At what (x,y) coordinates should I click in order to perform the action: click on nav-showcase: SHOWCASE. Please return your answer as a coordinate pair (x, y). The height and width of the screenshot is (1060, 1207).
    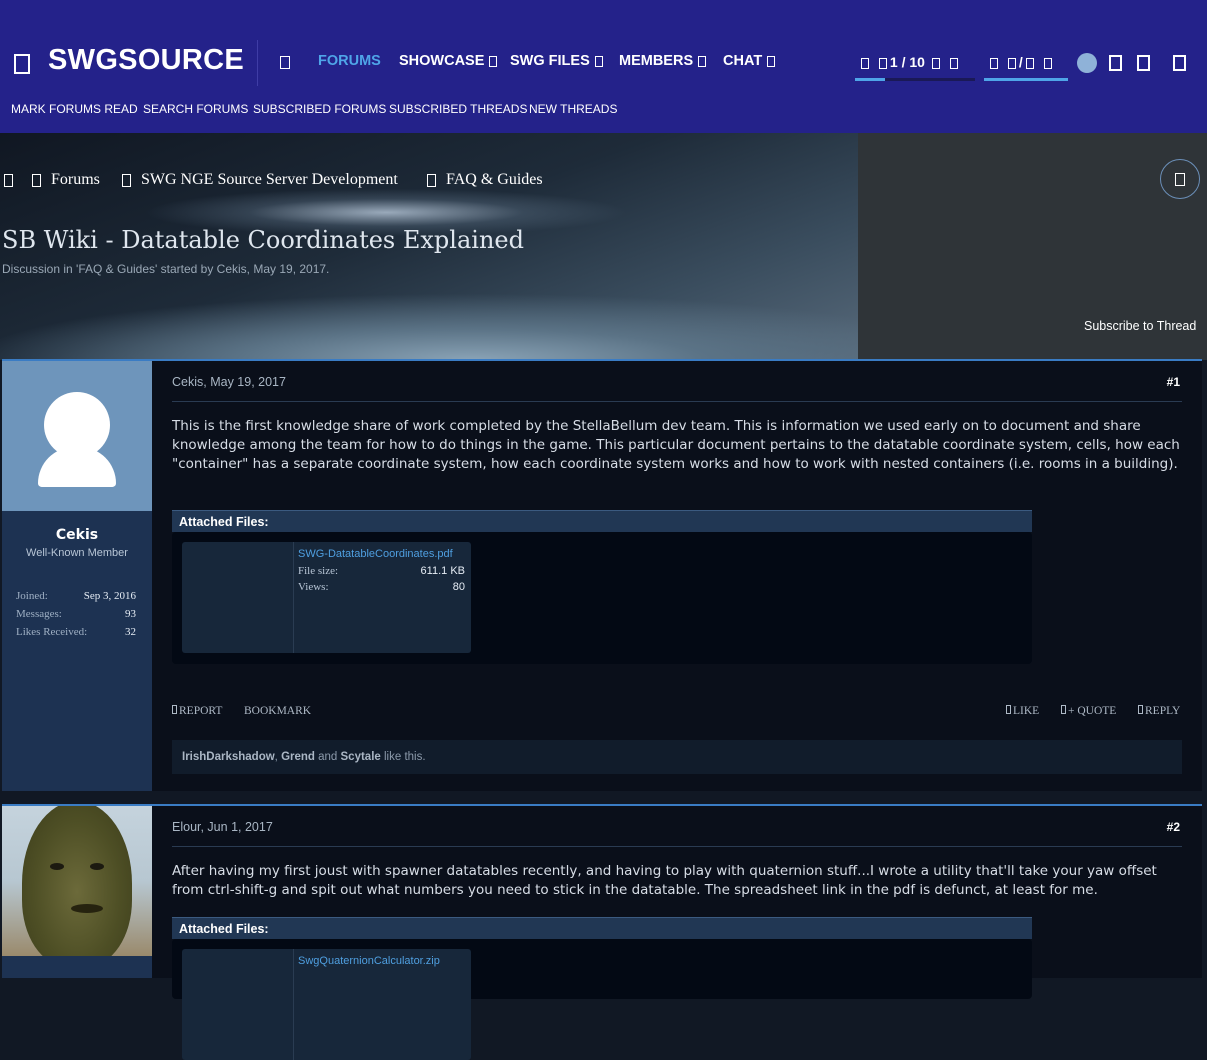
    Looking at the image, I should click on (448, 61).